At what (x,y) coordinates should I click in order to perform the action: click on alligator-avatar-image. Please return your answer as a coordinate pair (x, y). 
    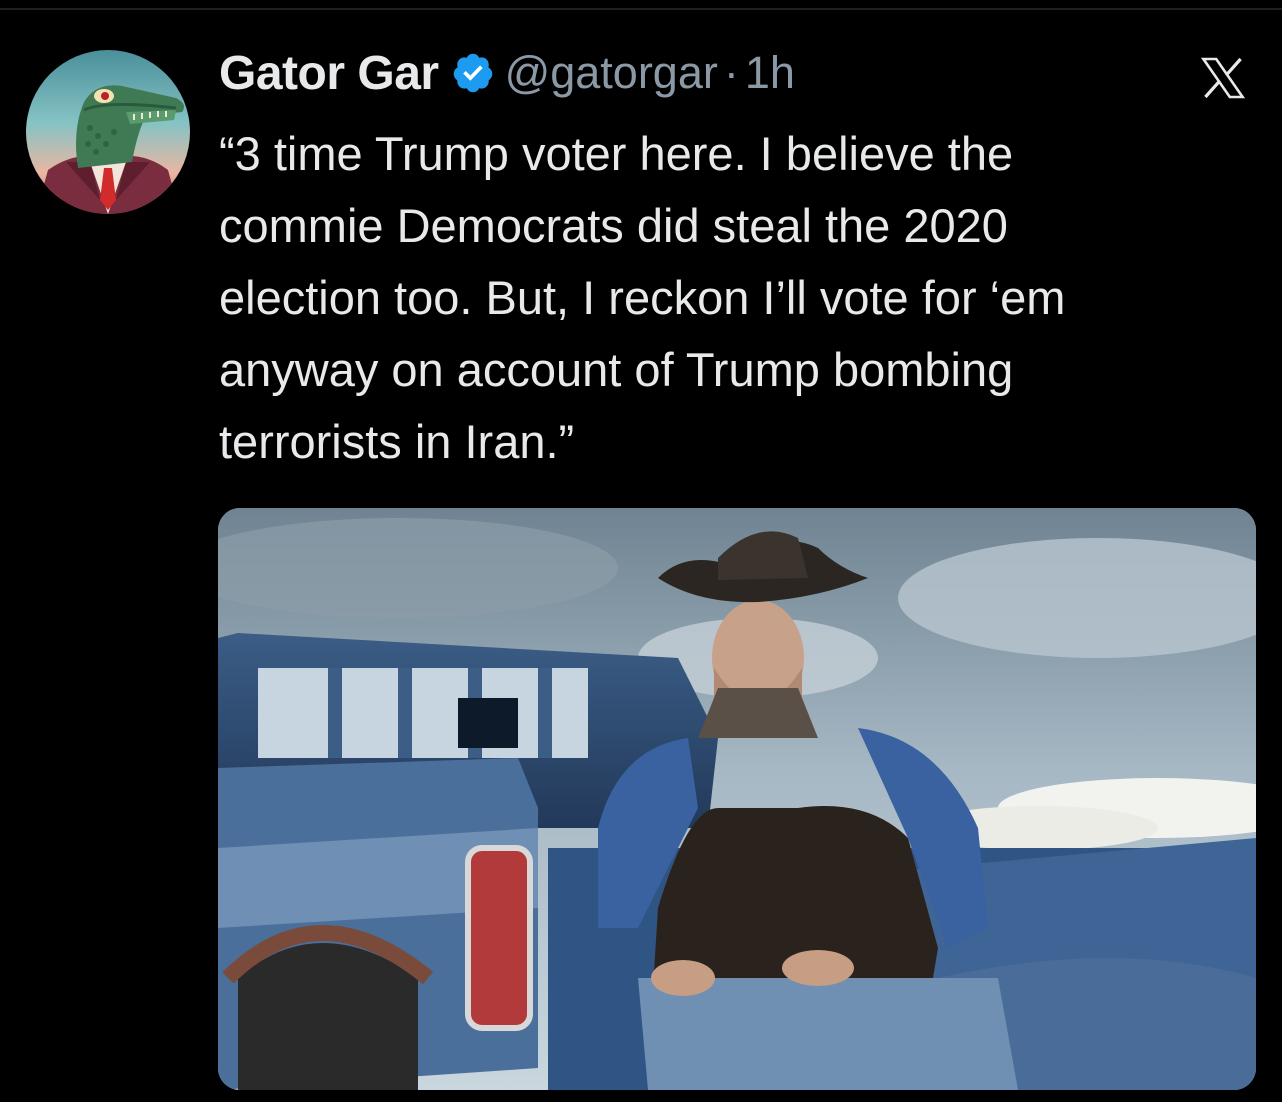
    Looking at the image, I should click on (110, 149).